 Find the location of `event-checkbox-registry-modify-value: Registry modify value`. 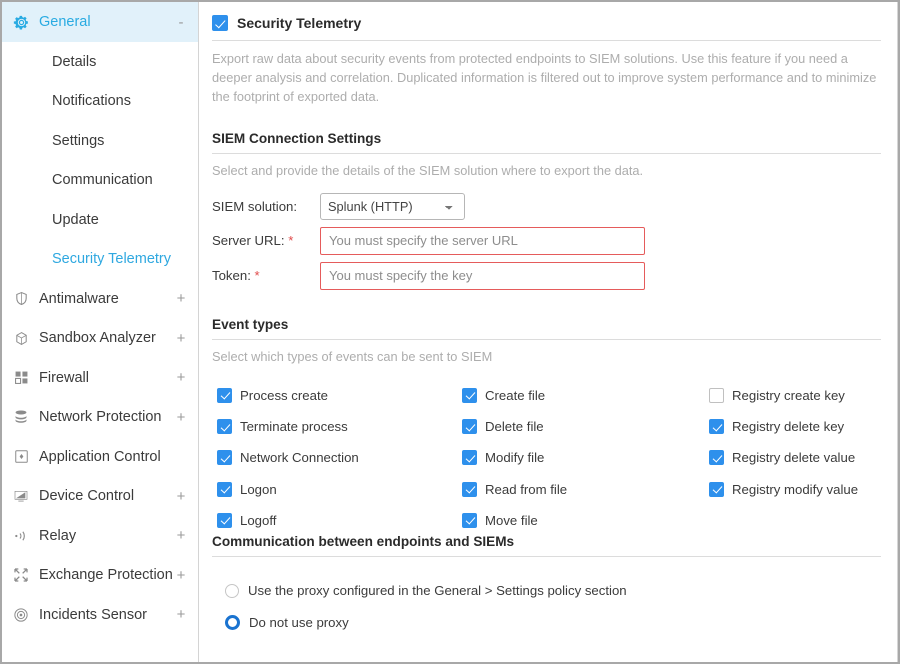

event-checkbox-registry-modify-value: Registry modify value is located at coordinates (783, 488).